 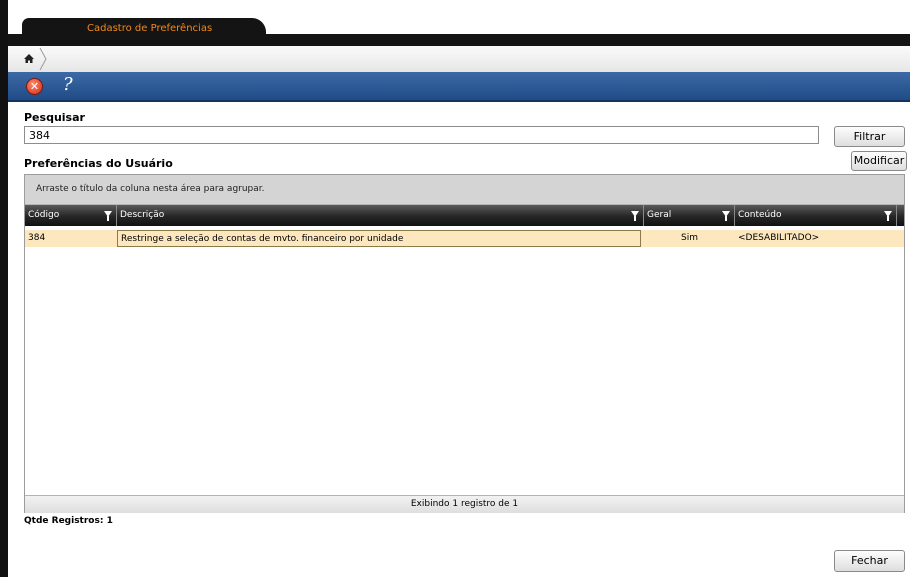 I want to click on filter-button-label: Filtrar, so click(x=869, y=136).